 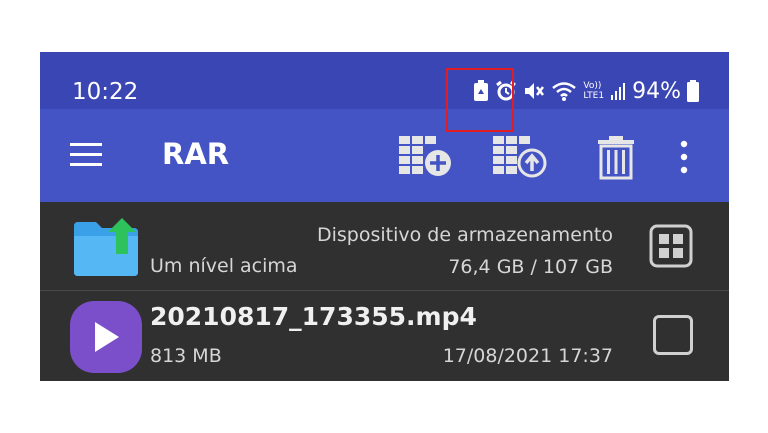 I want to click on mute-icon, so click(x=535, y=91).